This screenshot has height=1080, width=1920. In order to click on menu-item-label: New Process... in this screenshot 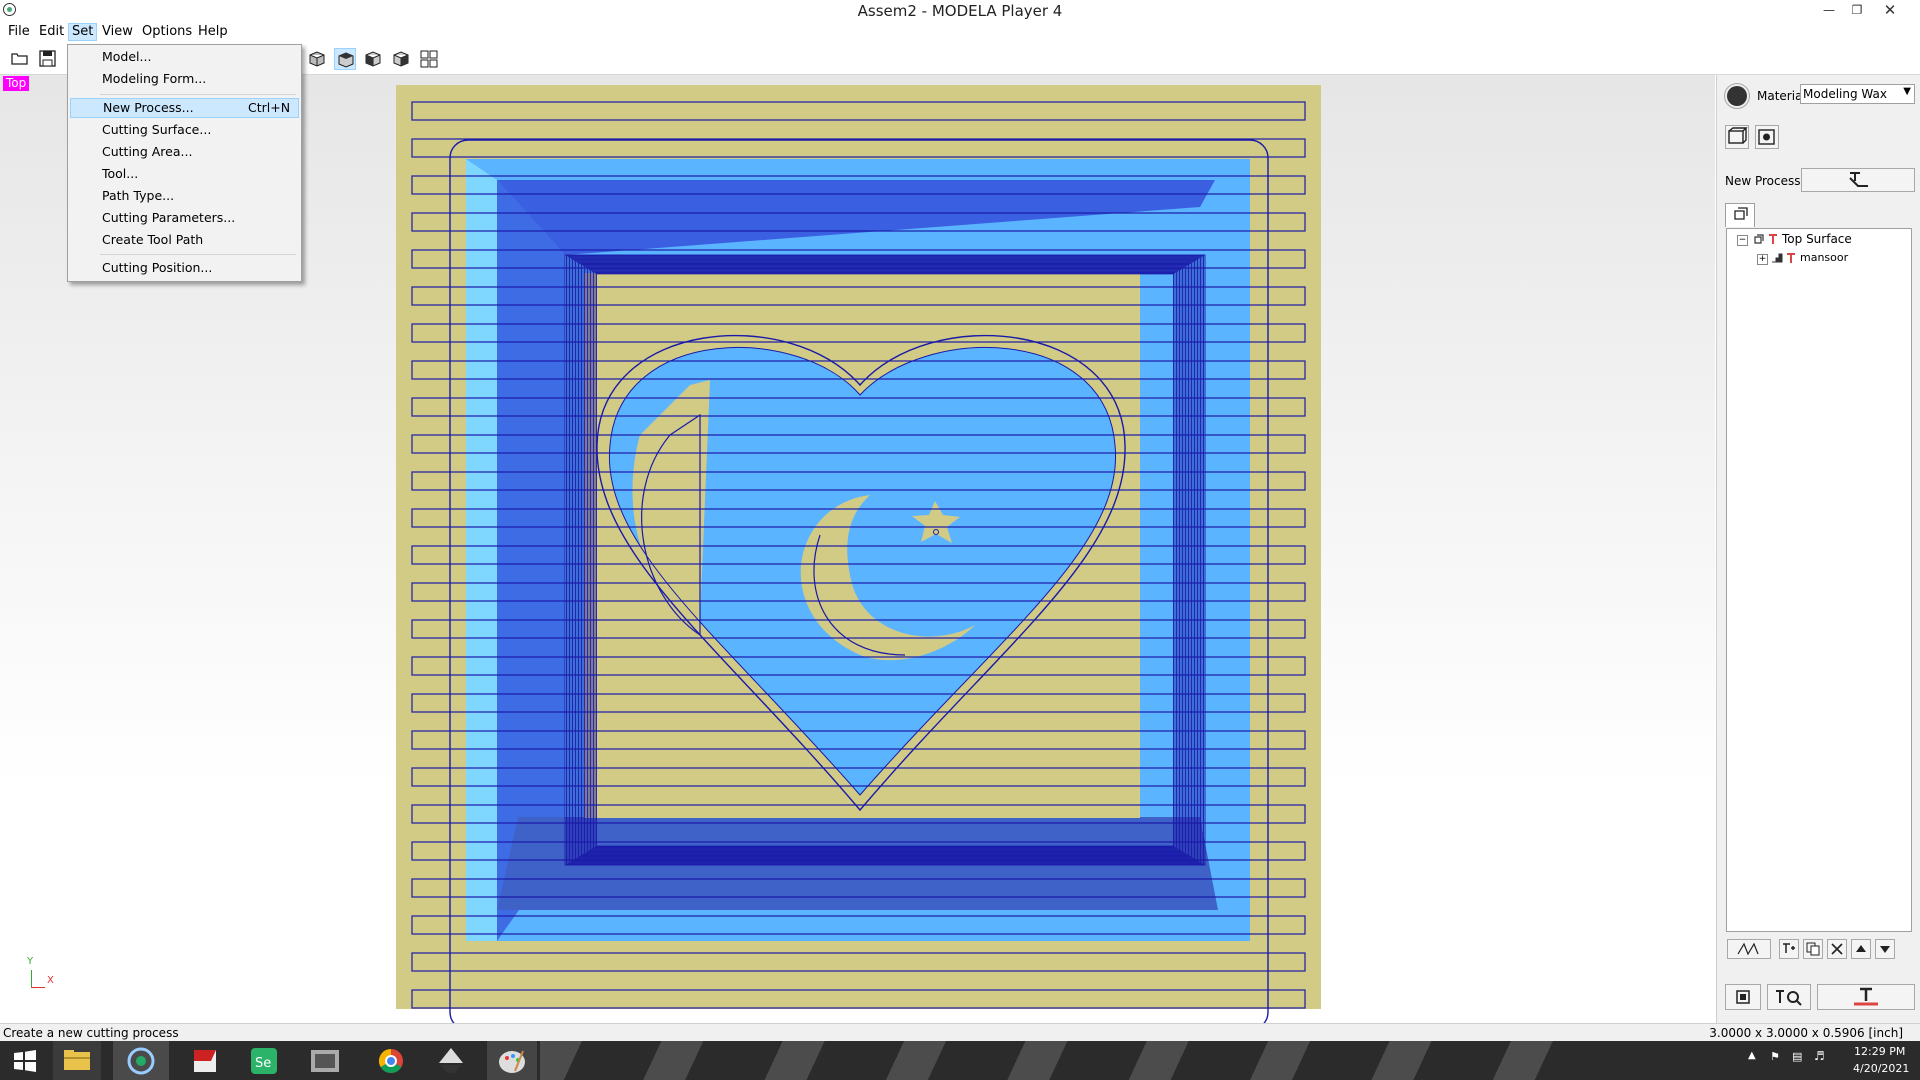, I will do `click(148, 107)`.